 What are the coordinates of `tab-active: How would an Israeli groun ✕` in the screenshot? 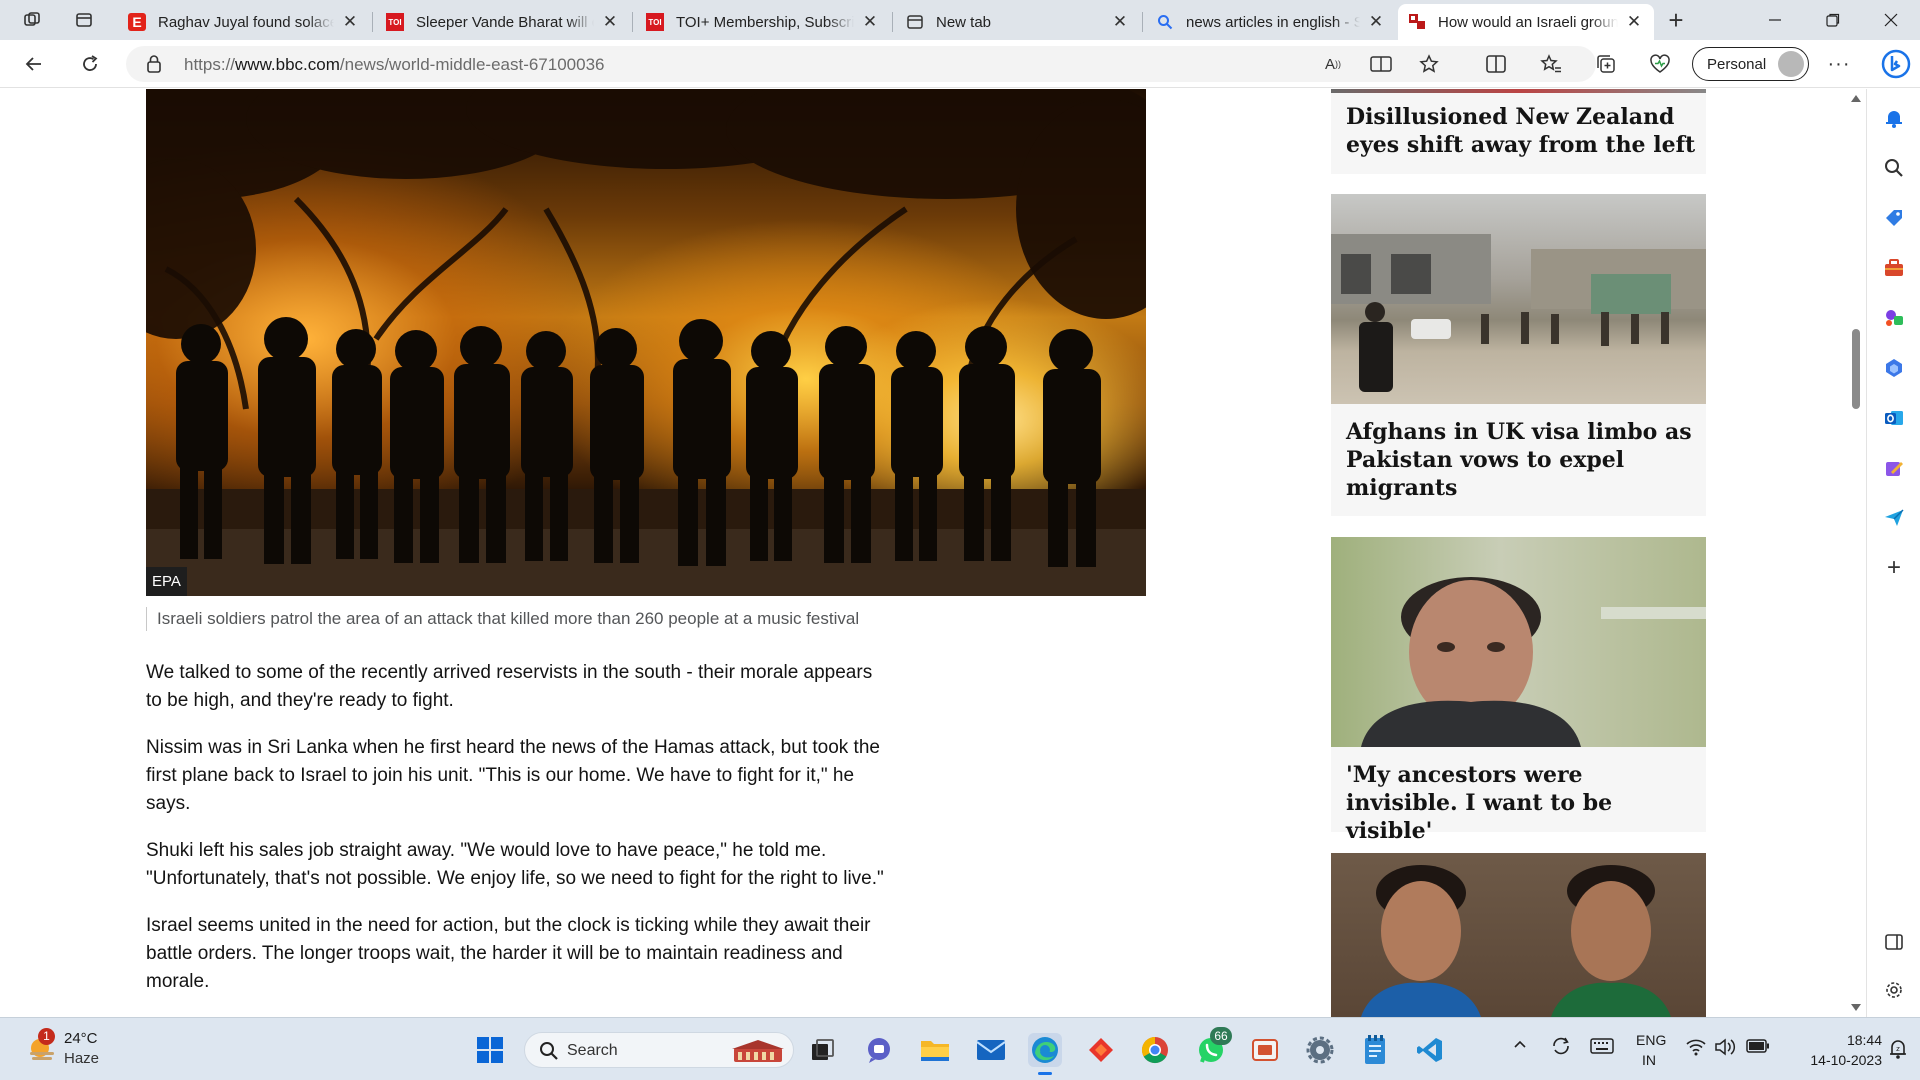 It's located at (1526, 22).